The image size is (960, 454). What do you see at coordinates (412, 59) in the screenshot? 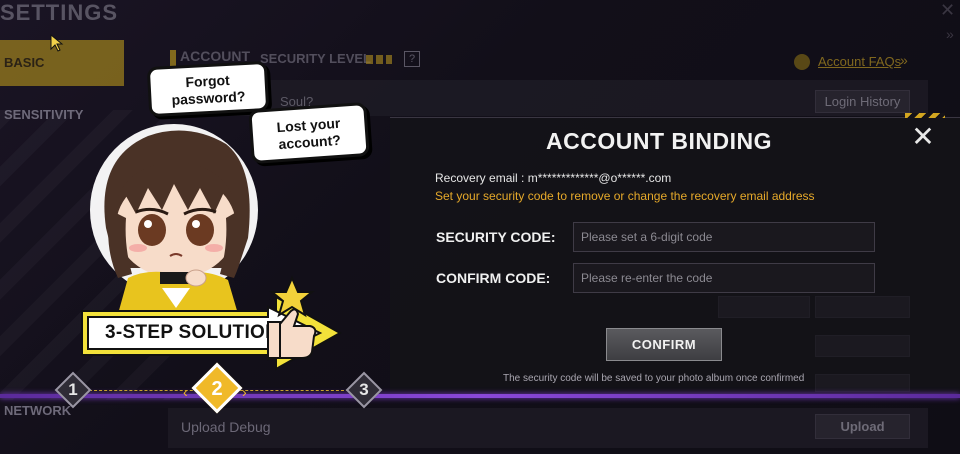
I see `help-icon: ?` at bounding box center [412, 59].